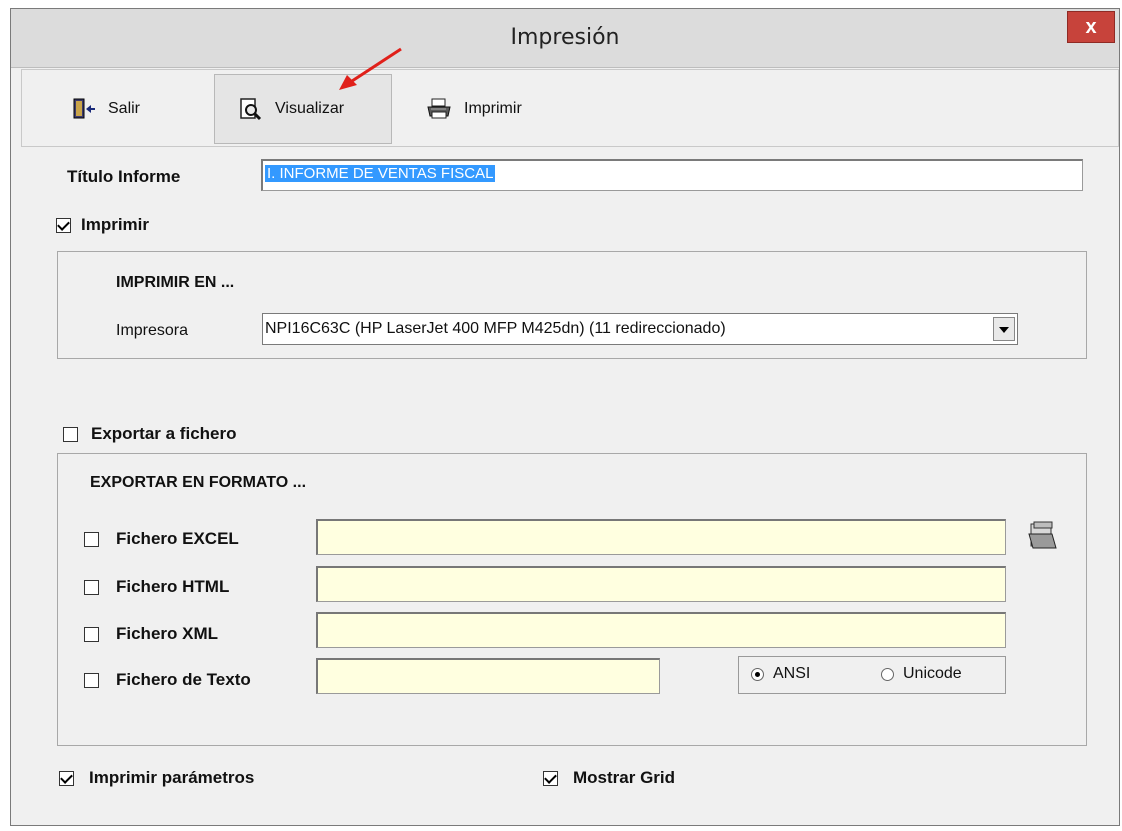 Image resolution: width=1122 pixels, height=831 pixels. What do you see at coordinates (550, 778) in the screenshot?
I see `show-grid-checkbox` at bounding box center [550, 778].